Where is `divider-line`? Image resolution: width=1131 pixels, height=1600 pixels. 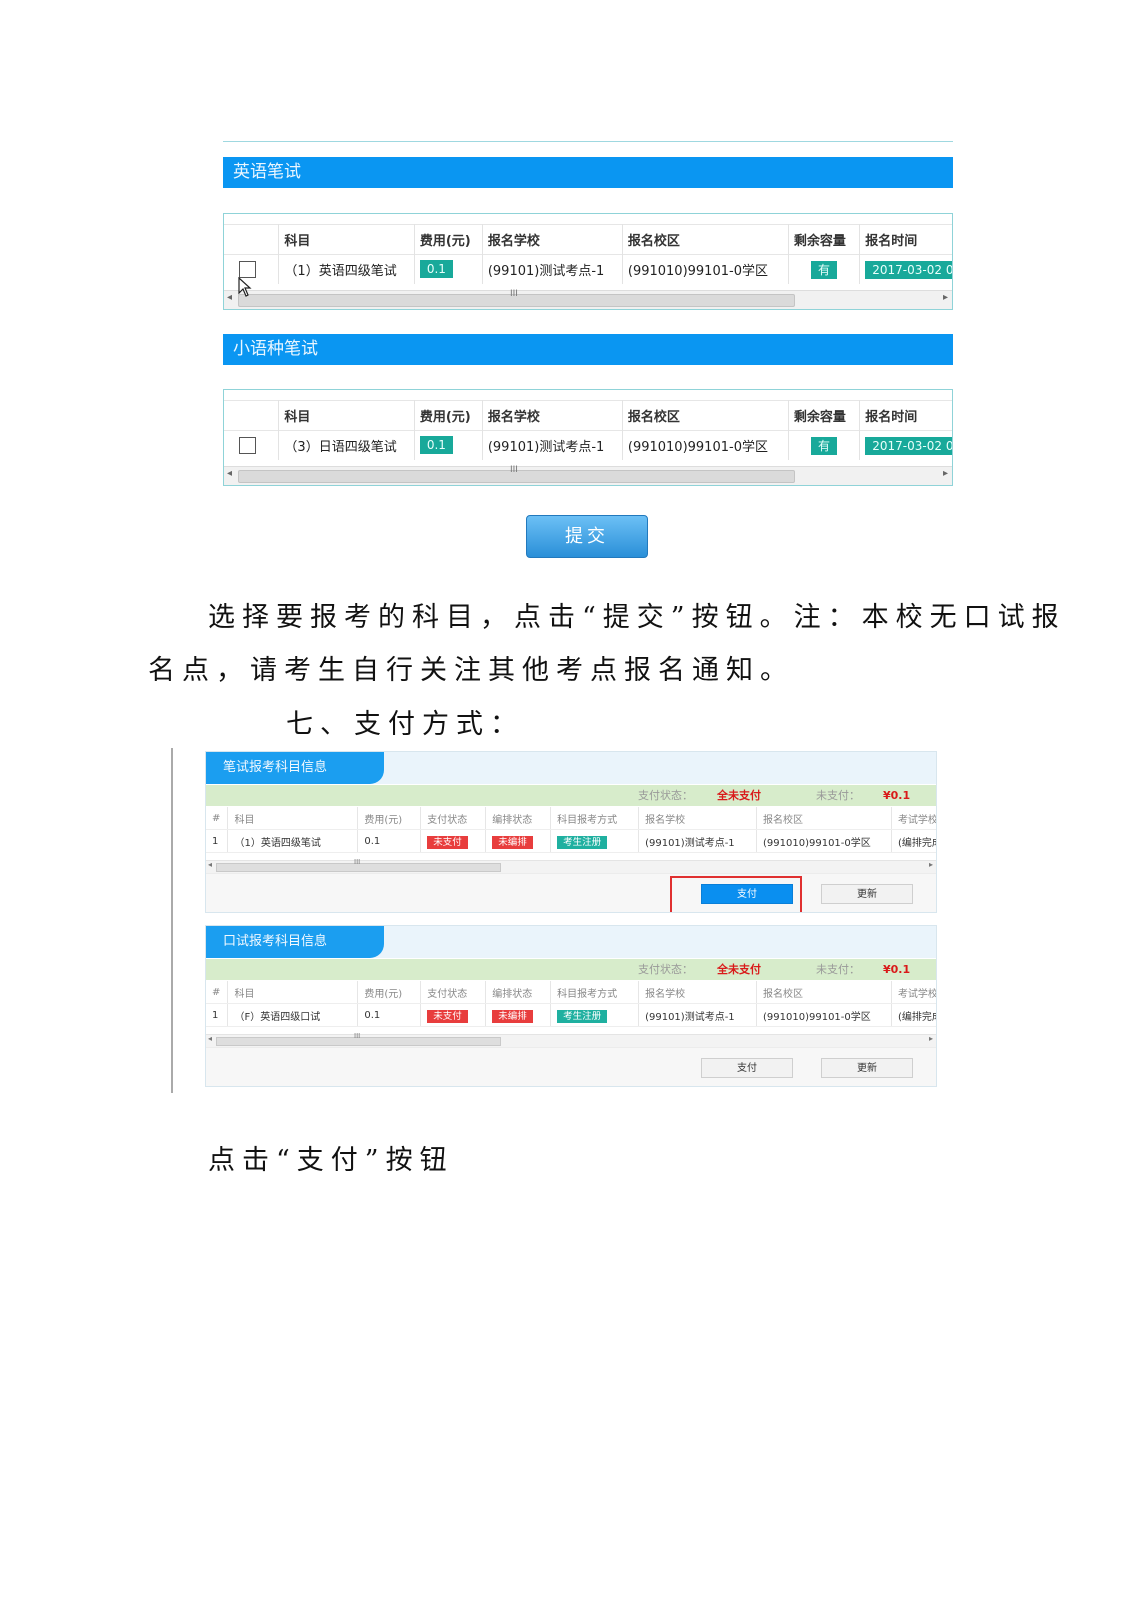 divider-line is located at coordinates (588, 141).